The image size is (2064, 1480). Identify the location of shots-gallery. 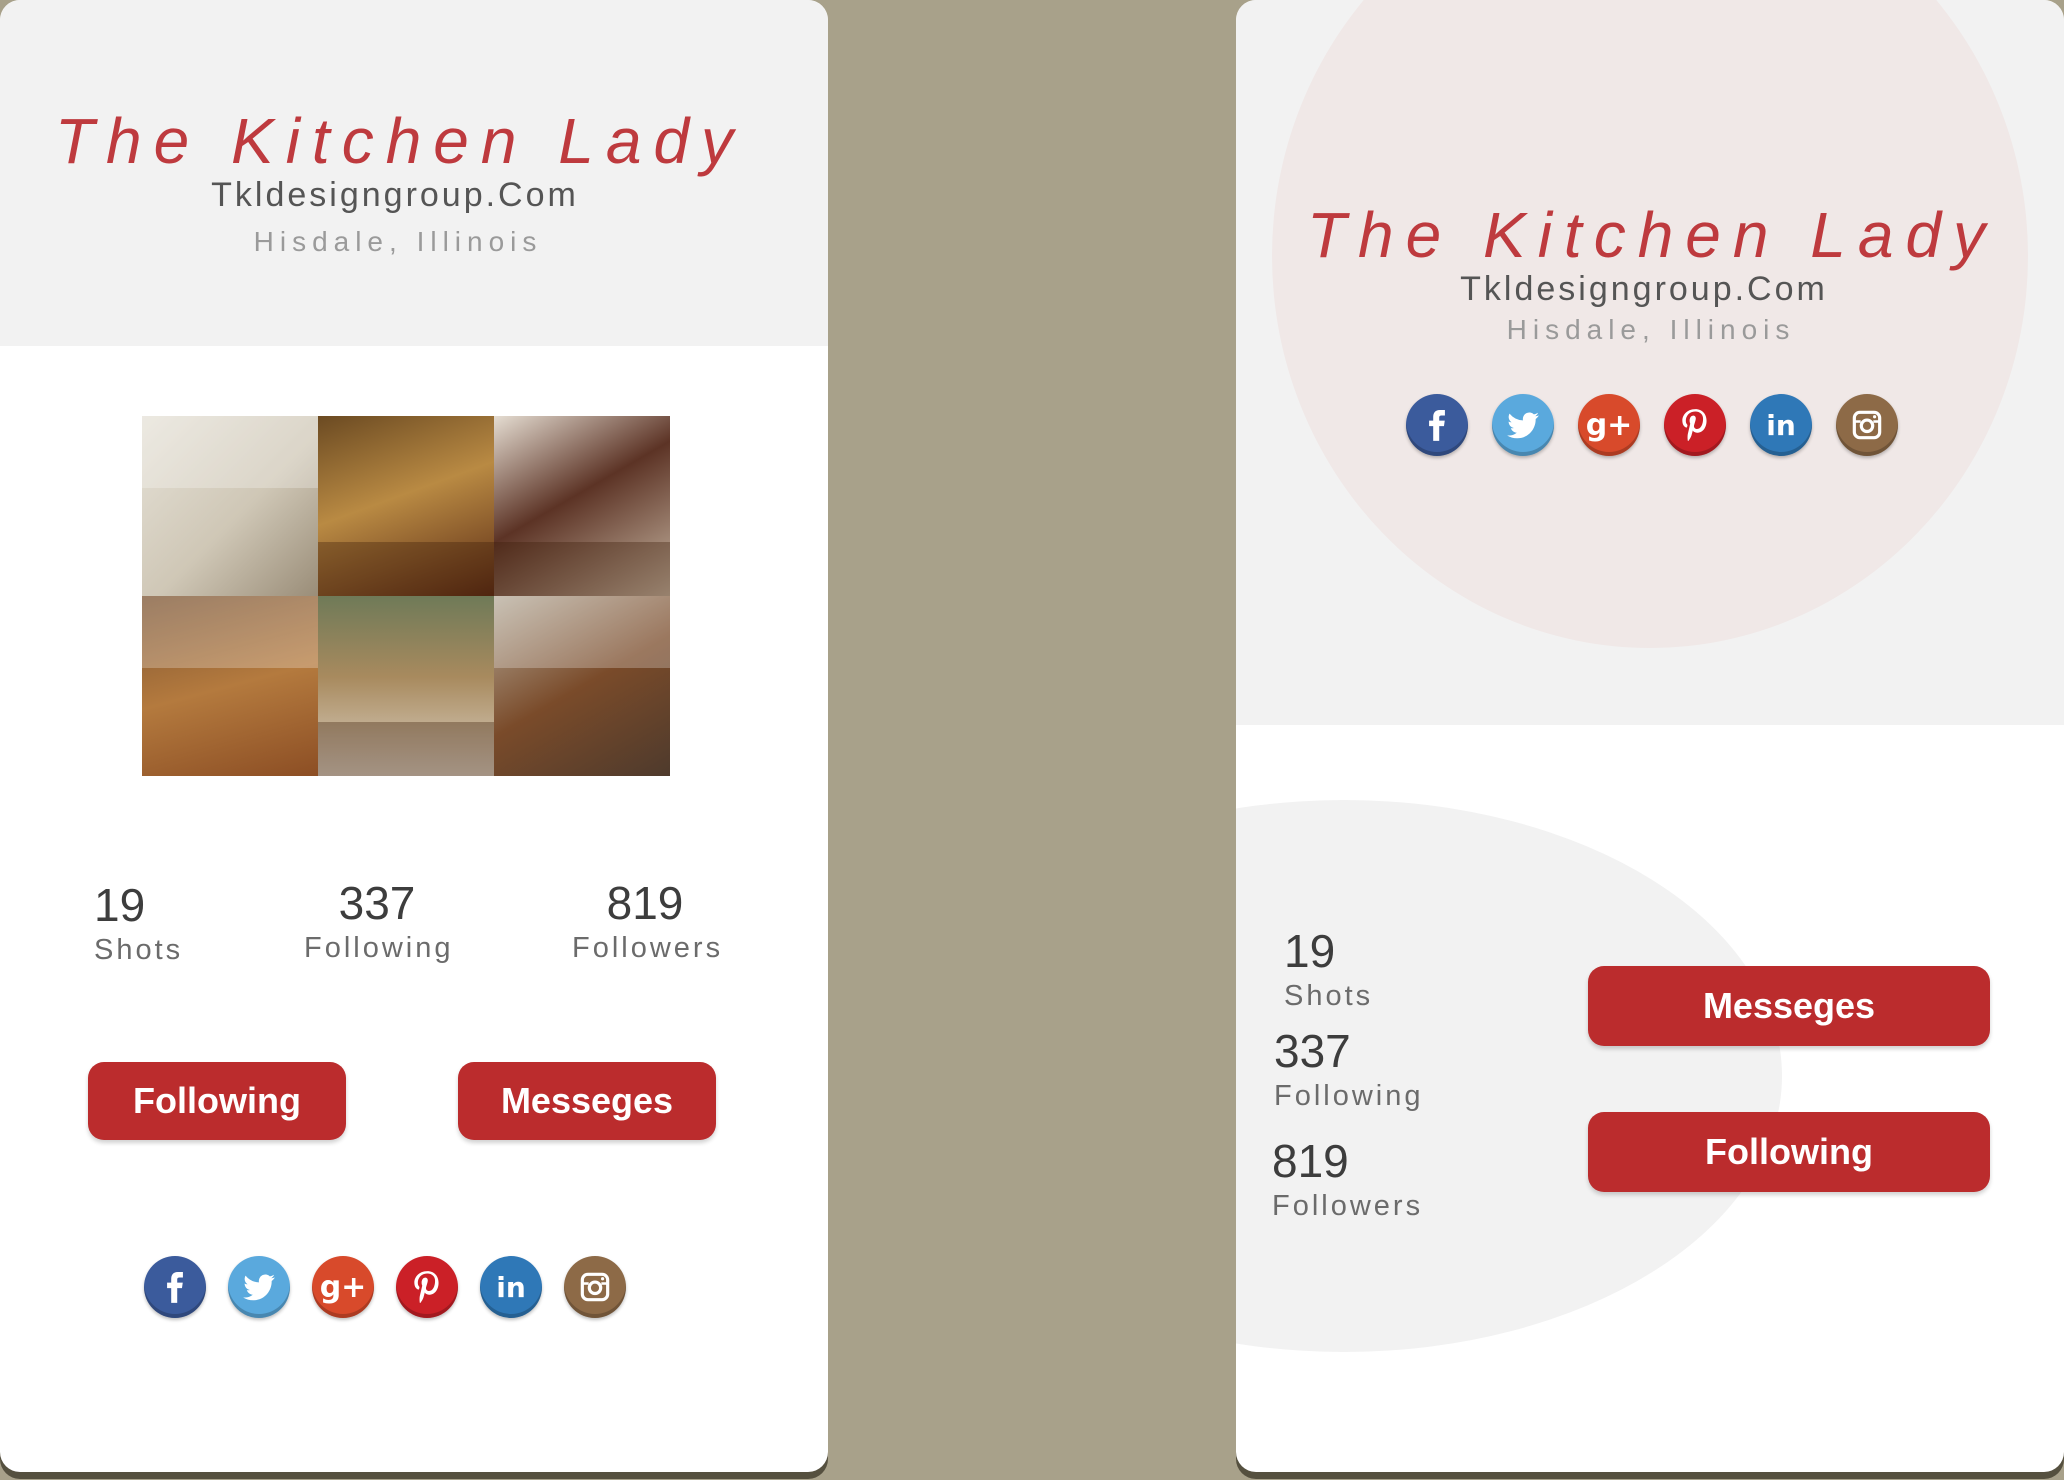
(406, 596).